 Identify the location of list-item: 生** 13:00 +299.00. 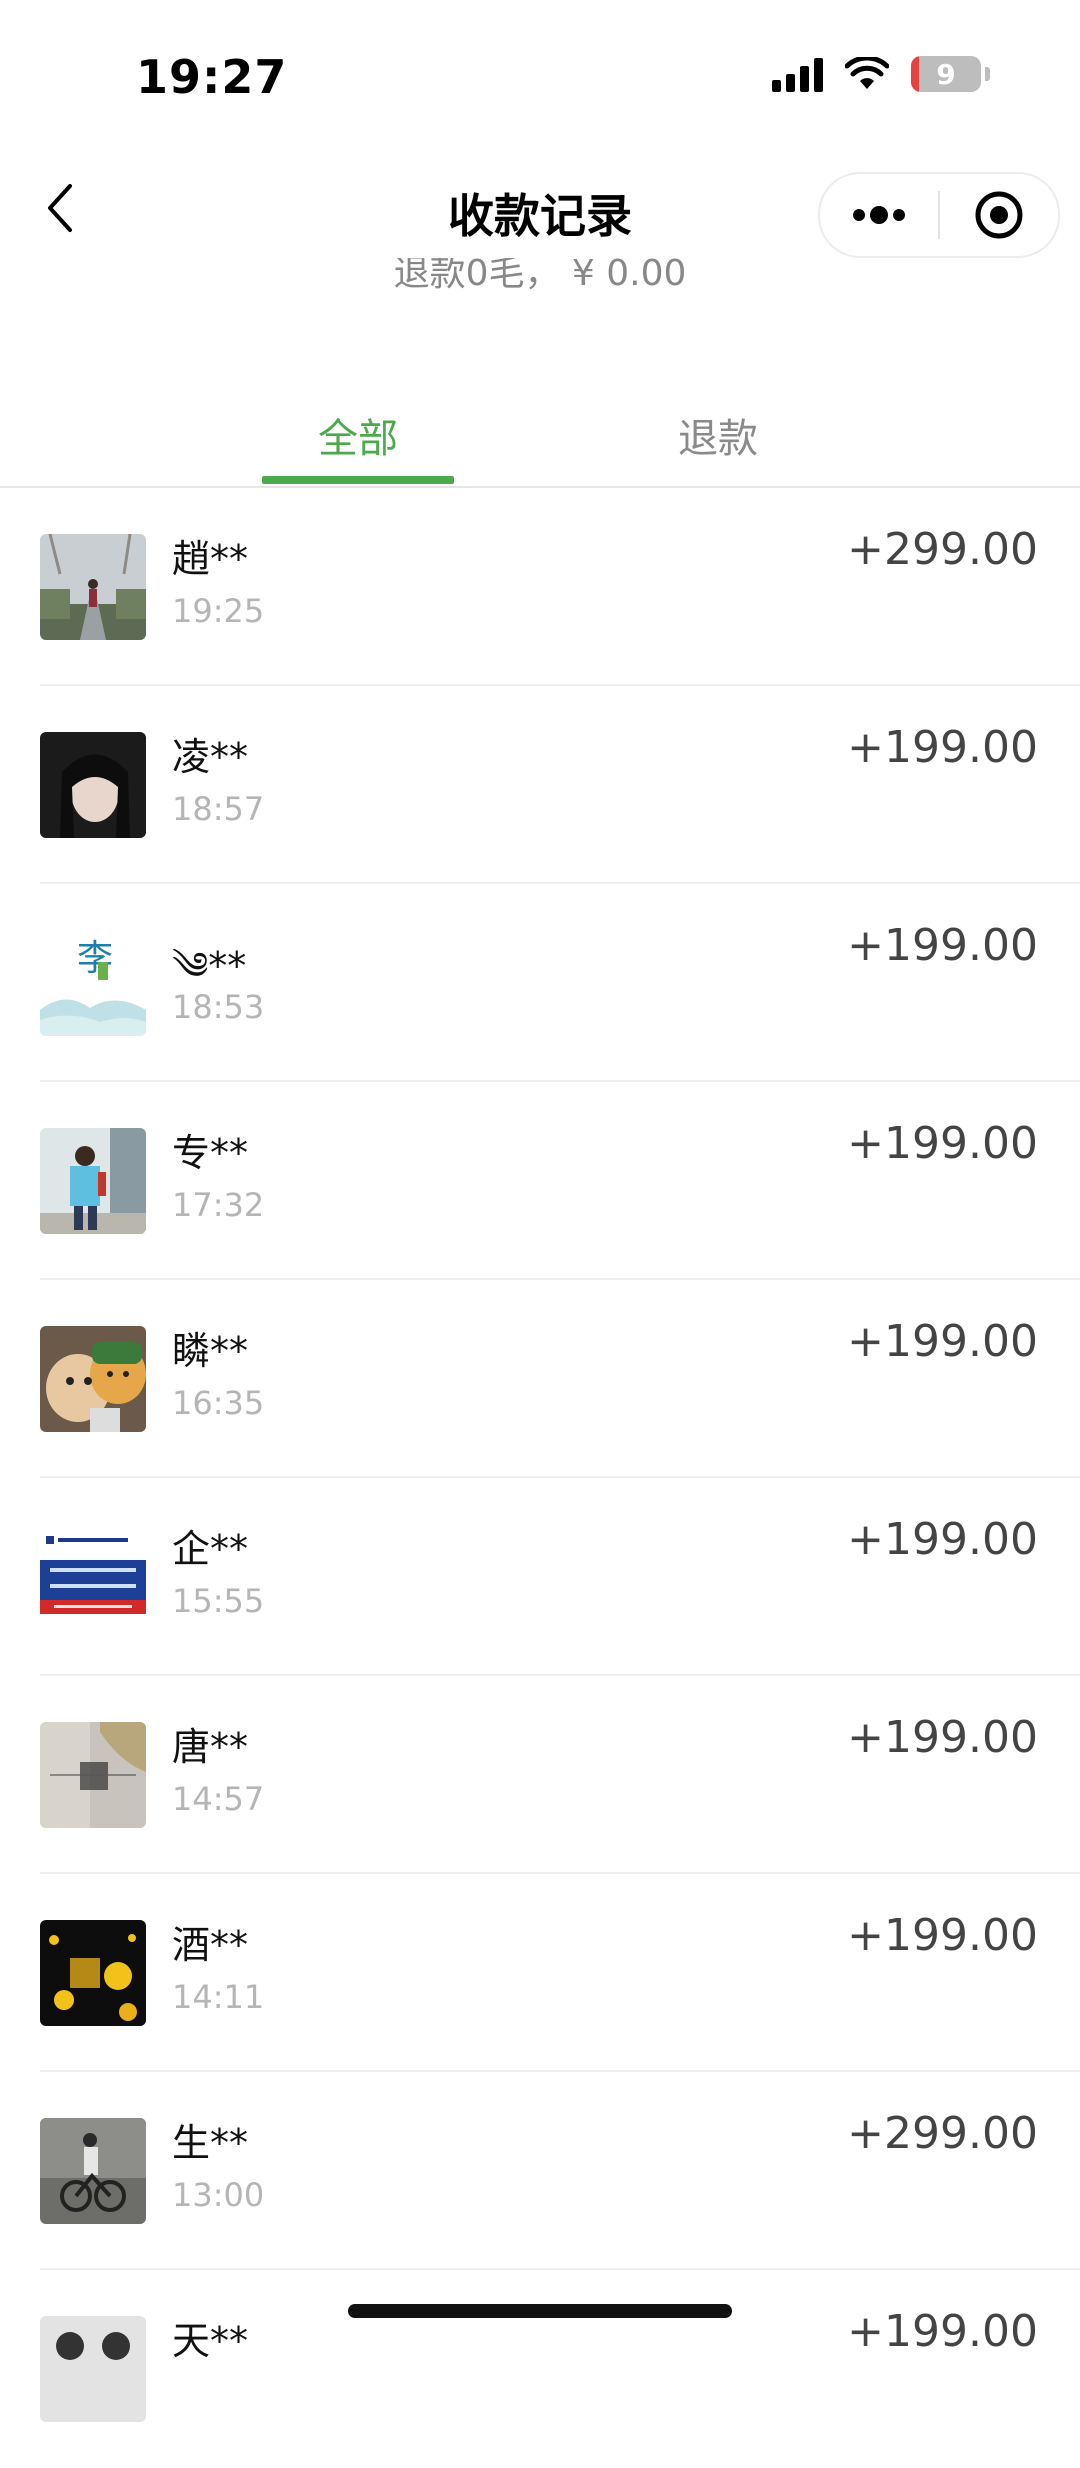
(540, 2171).